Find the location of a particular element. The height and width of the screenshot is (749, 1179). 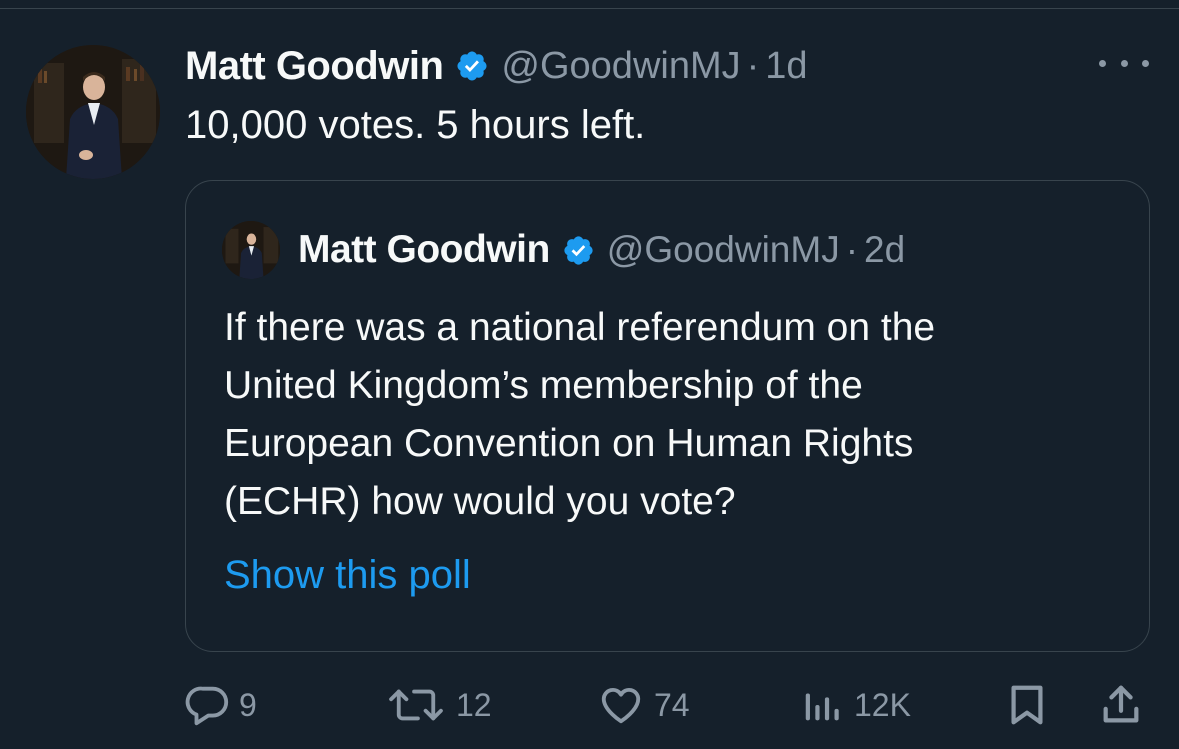

more-icon is located at coordinates (1124, 63).